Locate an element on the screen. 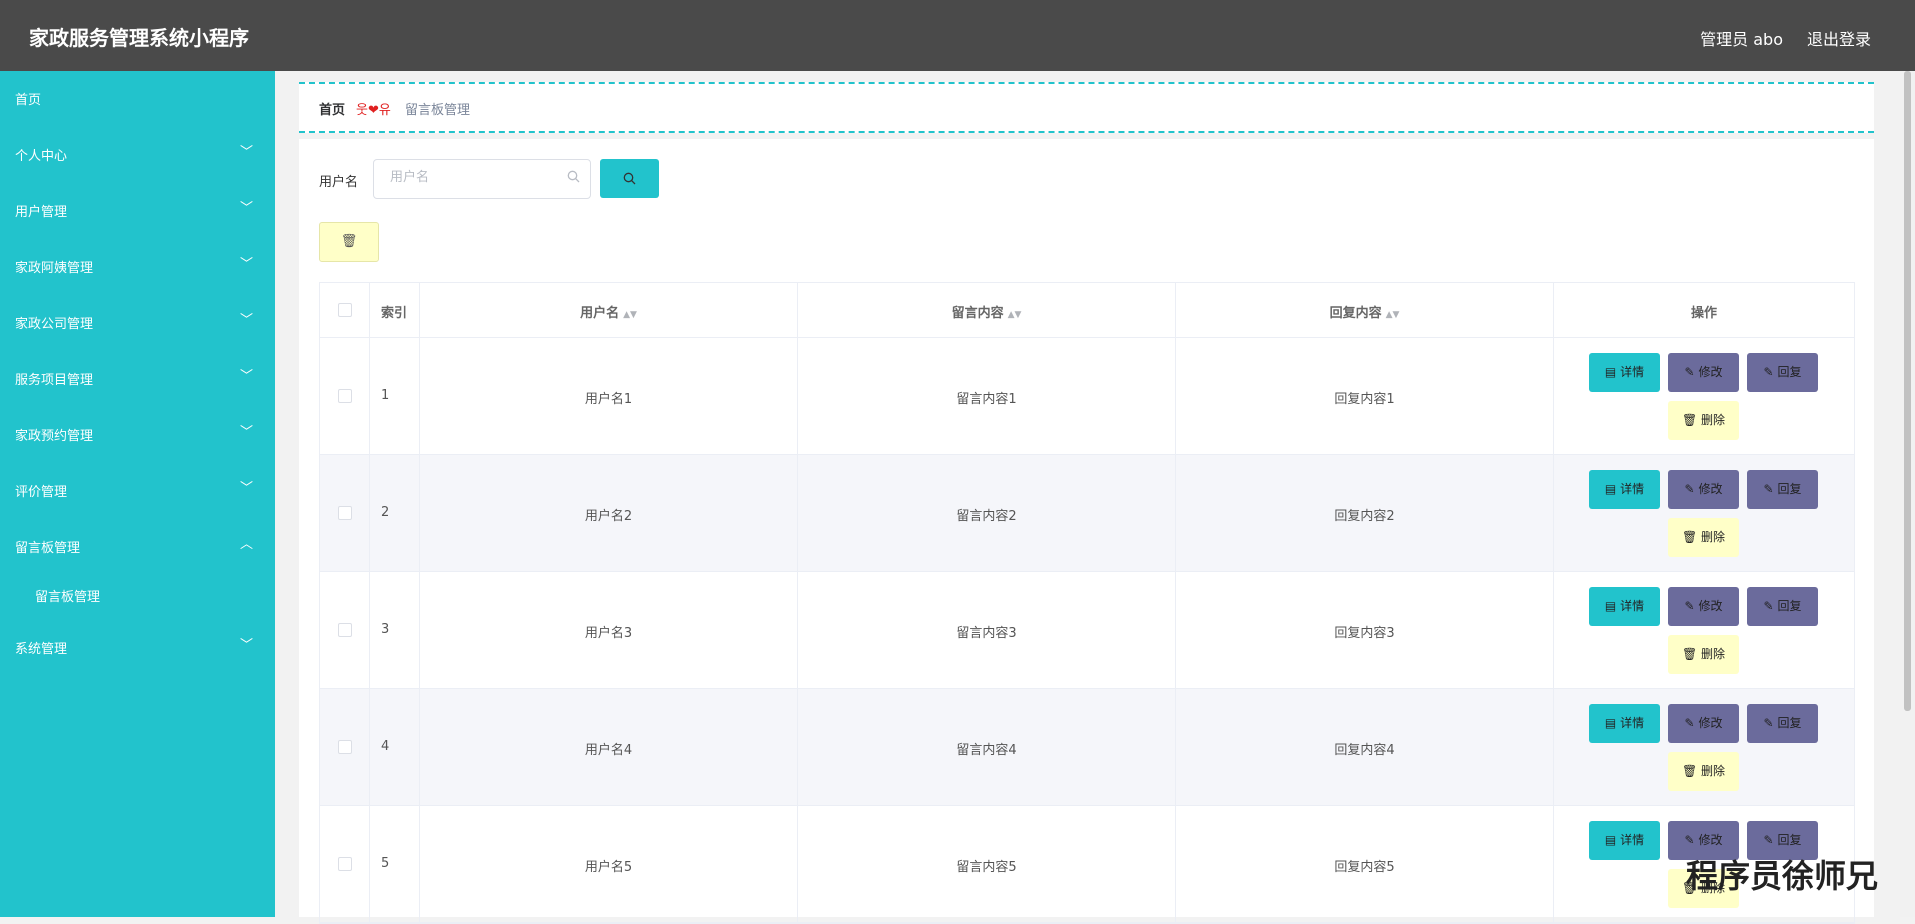 The width and height of the screenshot is (1915, 924). row-index: 4 is located at coordinates (385, 746).